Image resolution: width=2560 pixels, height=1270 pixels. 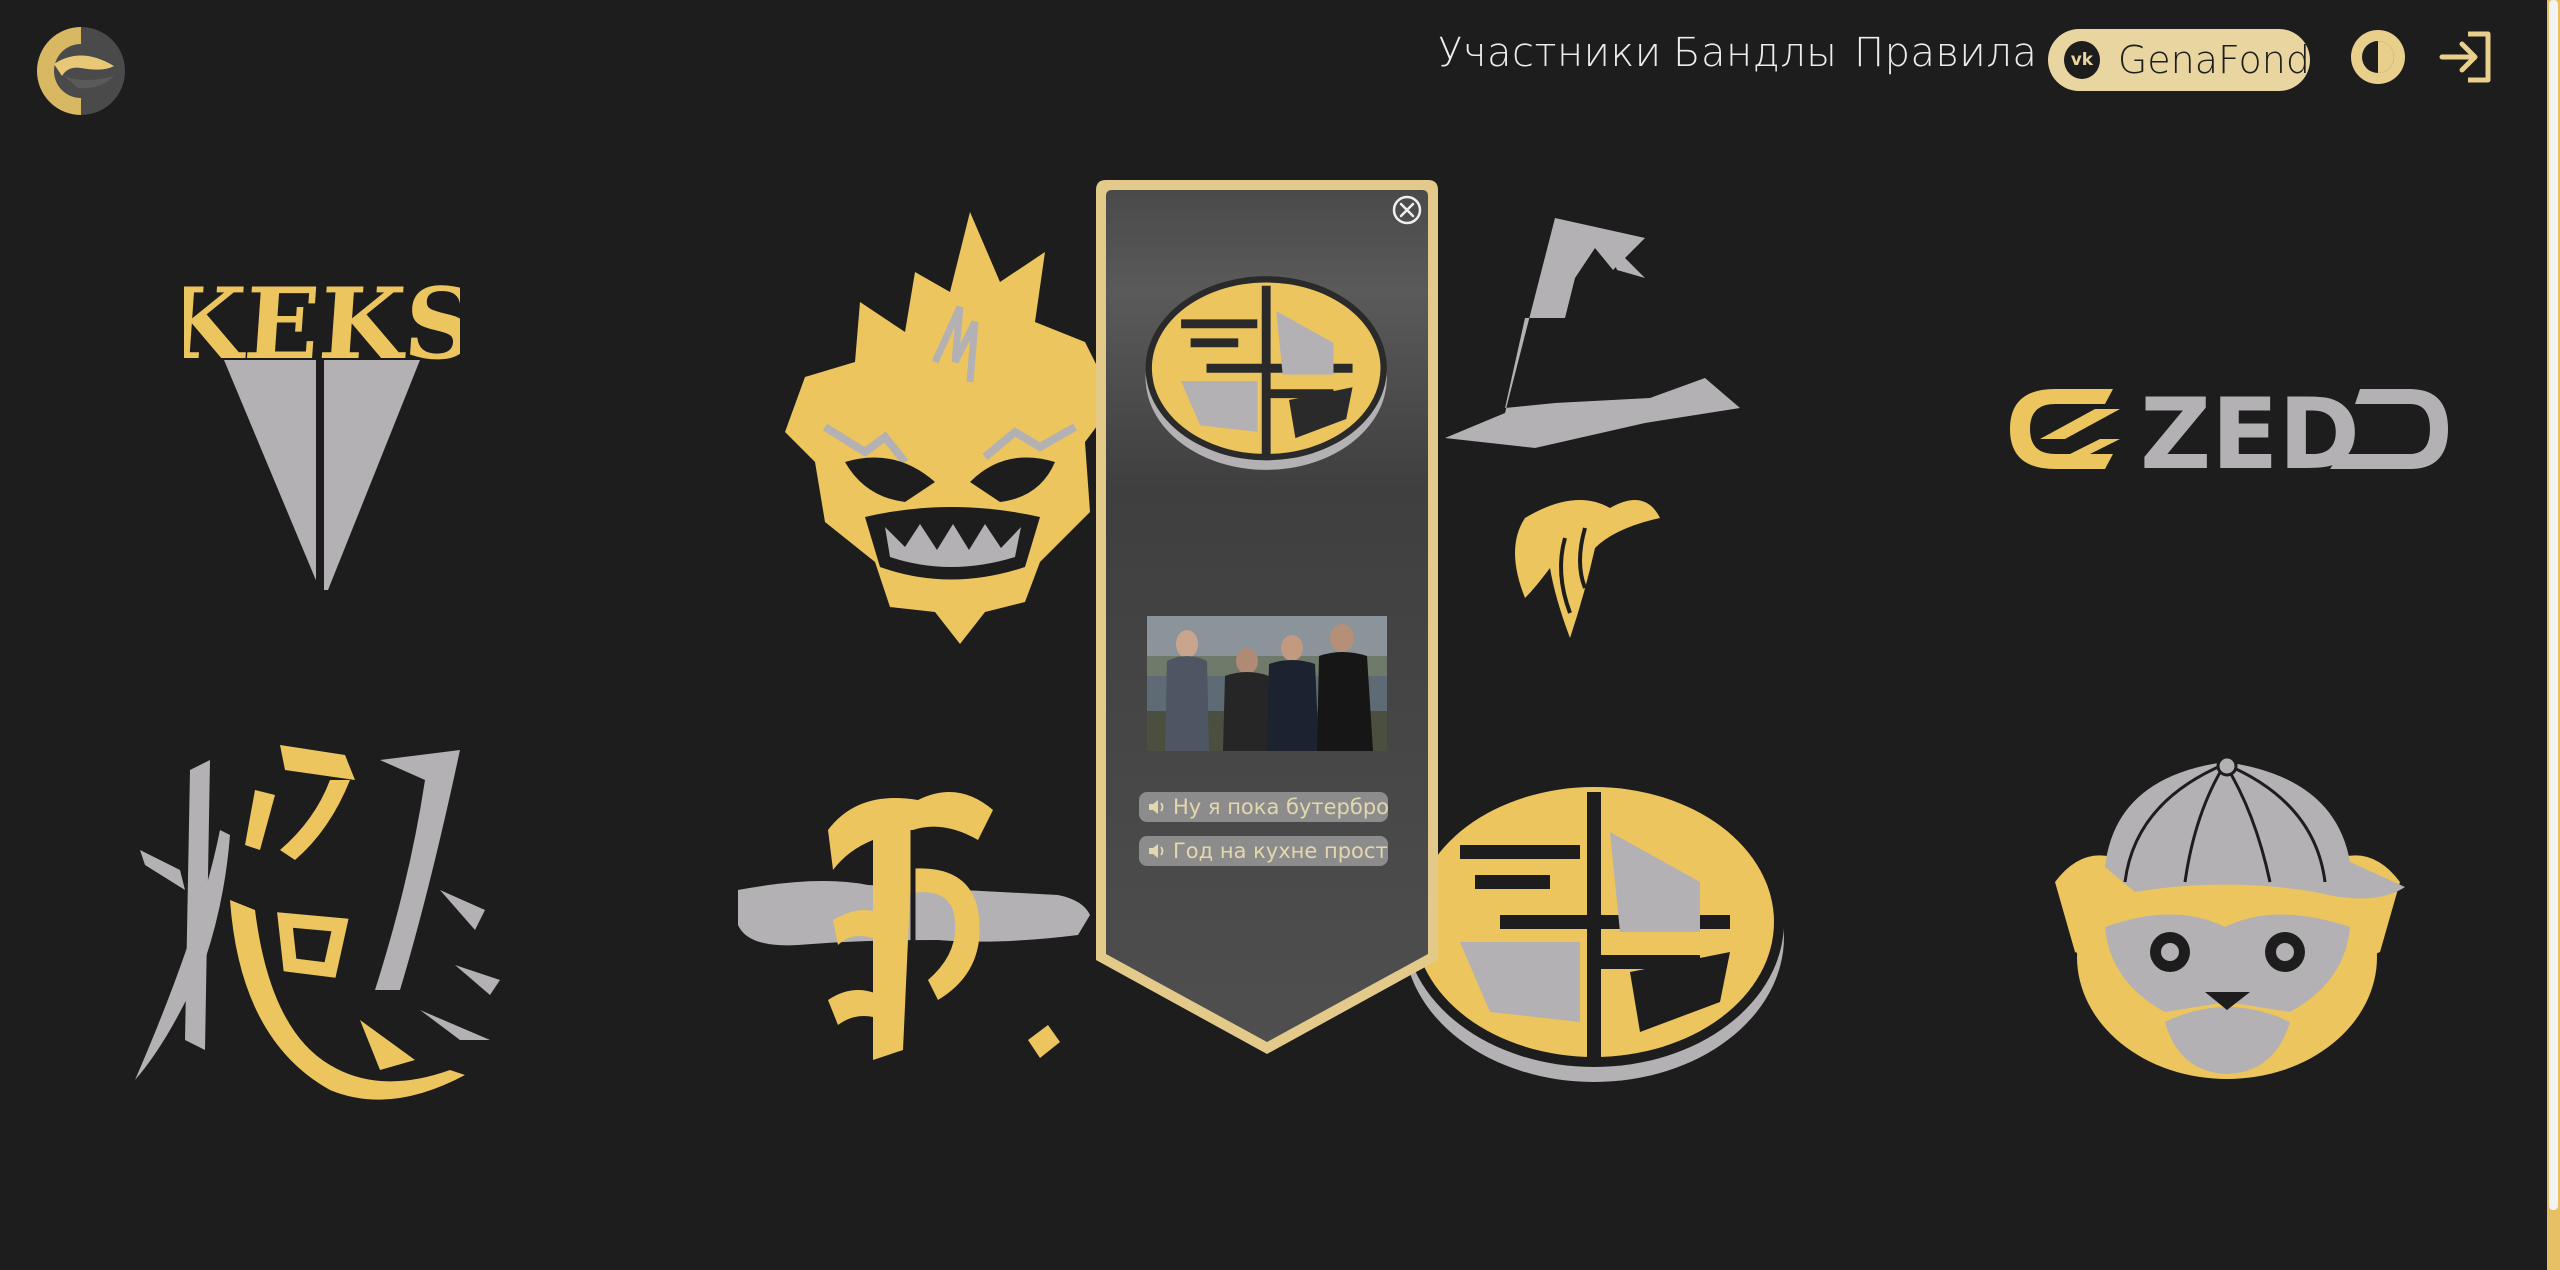 I want to click on close-icon, so click(x=1407, y=210).